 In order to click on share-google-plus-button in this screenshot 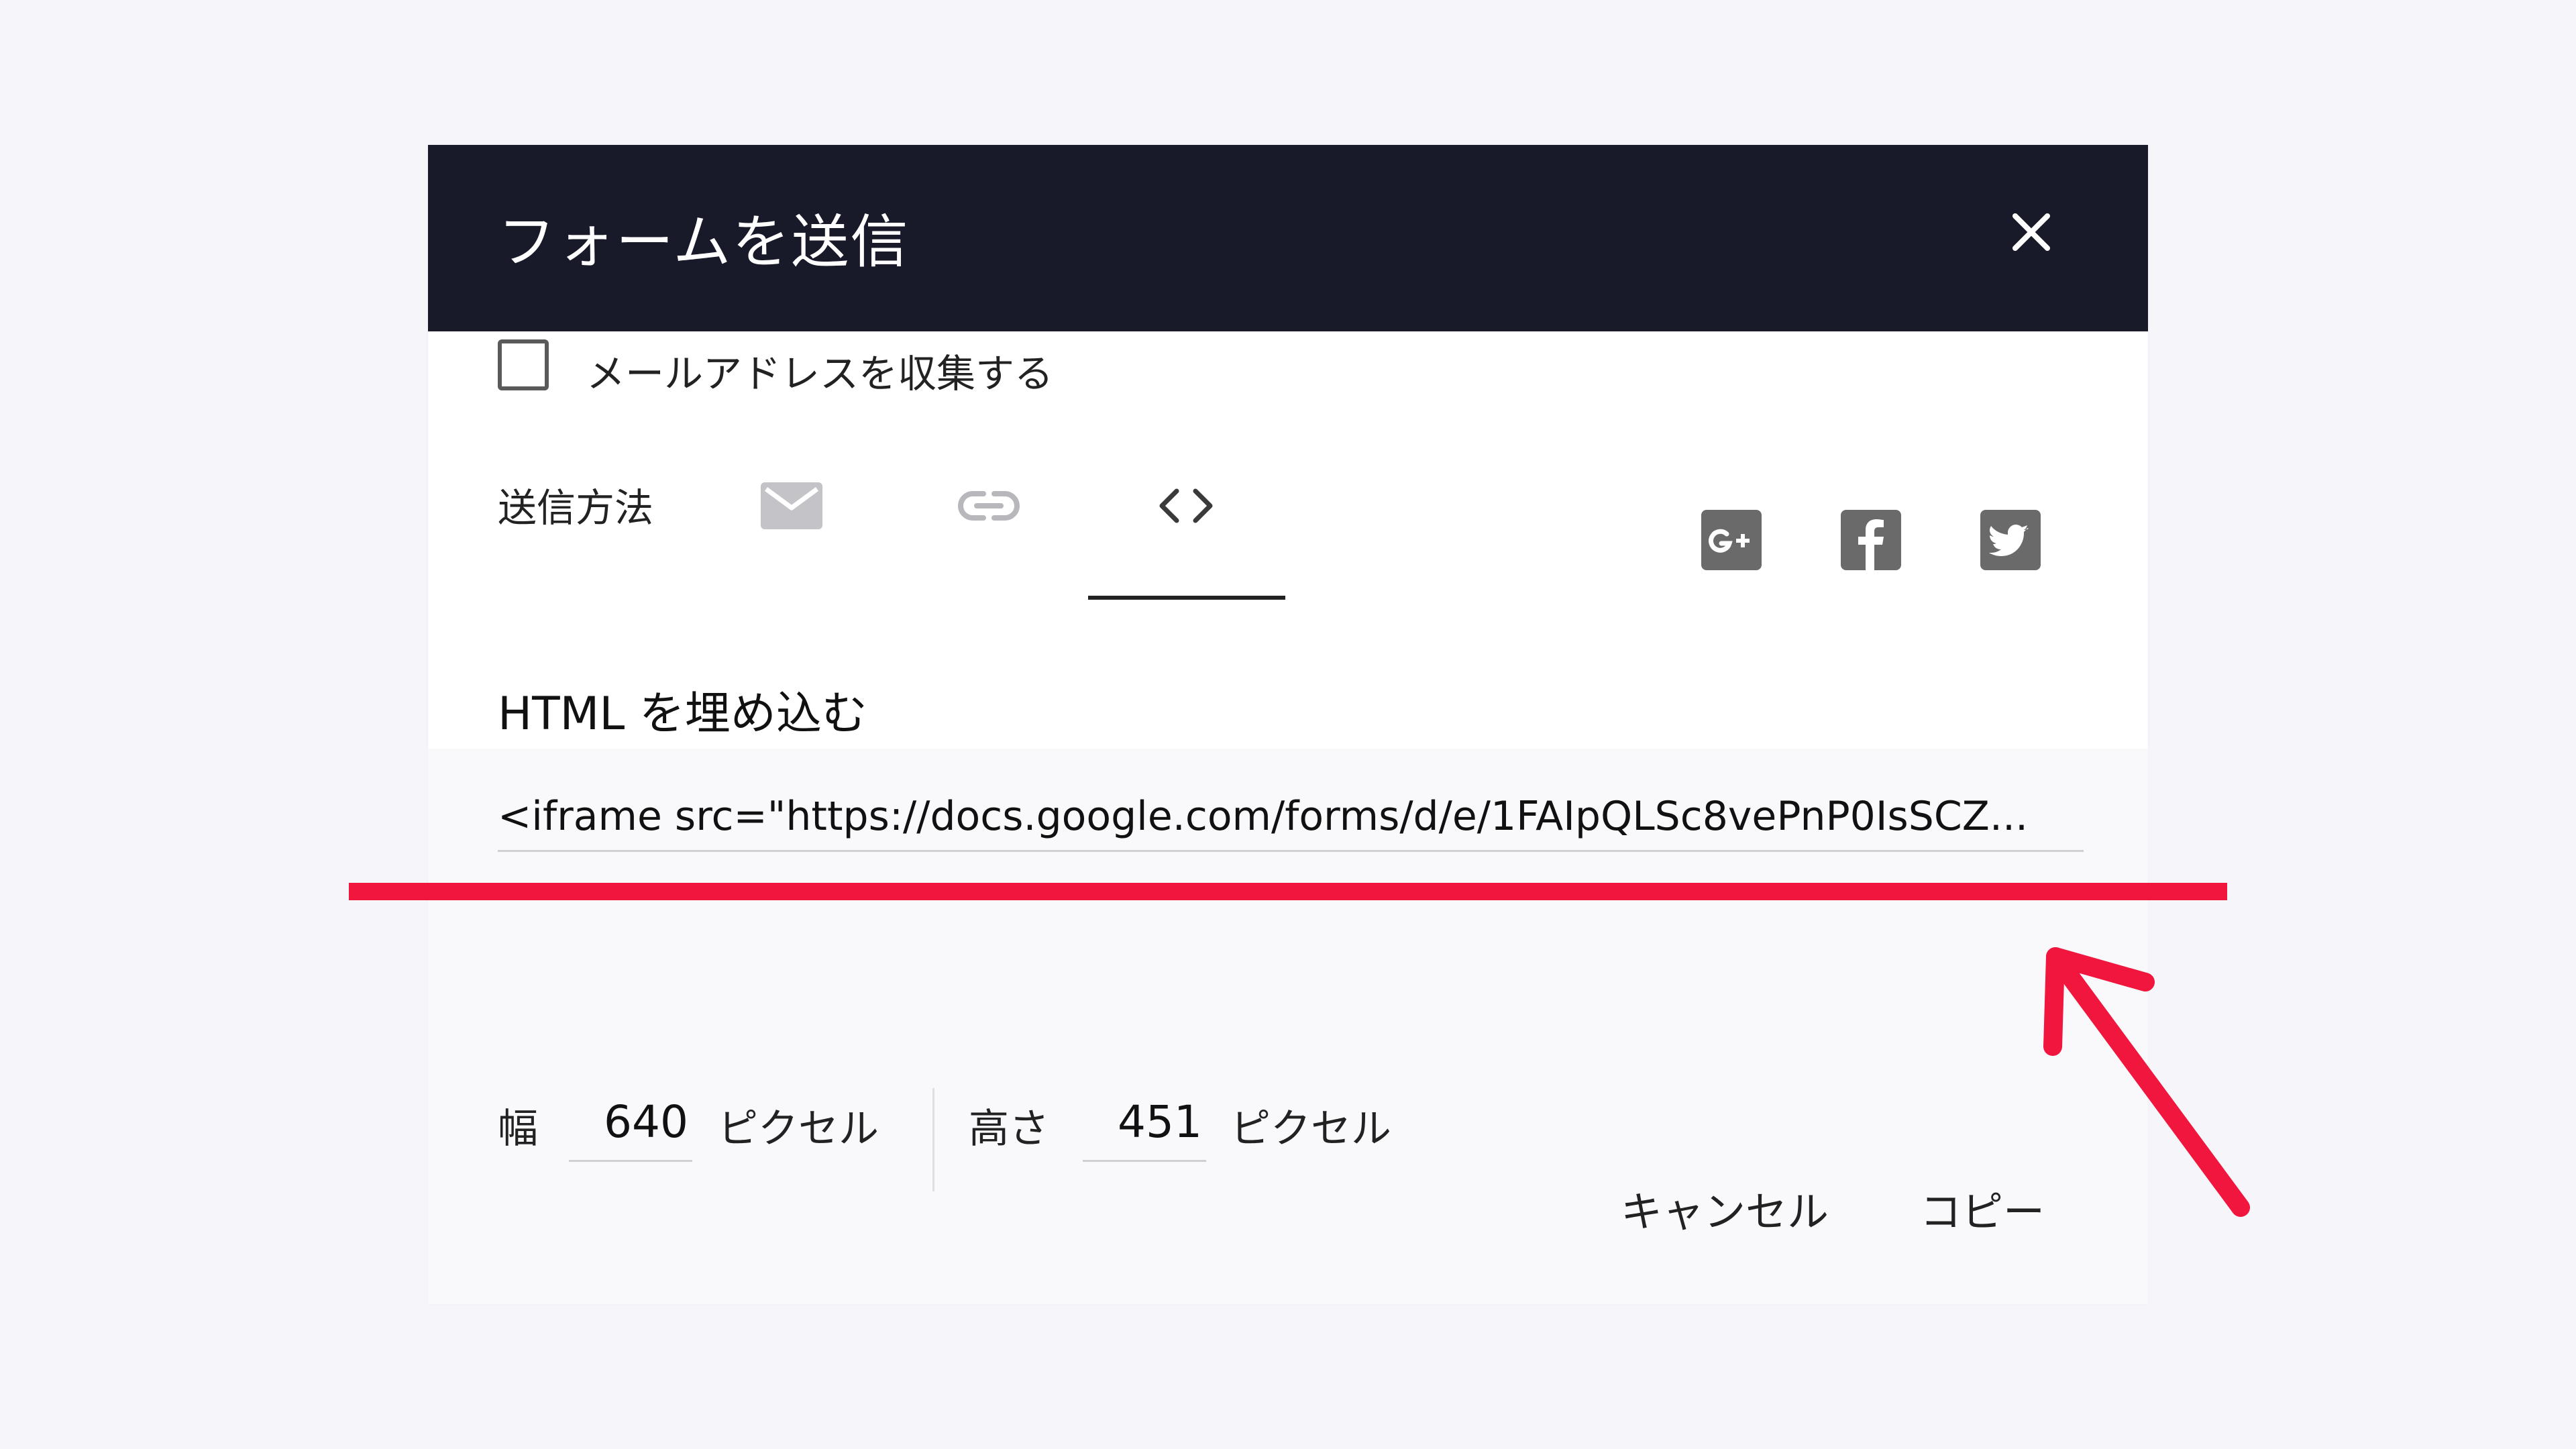, I will do `click(1731, 540)`.